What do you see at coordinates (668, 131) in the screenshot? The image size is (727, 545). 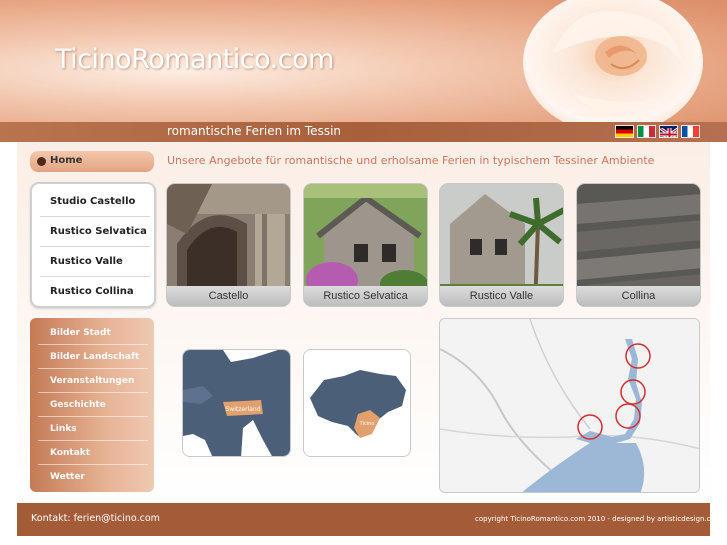 I see `flag-english-icon` at bounding box center [668, 131].